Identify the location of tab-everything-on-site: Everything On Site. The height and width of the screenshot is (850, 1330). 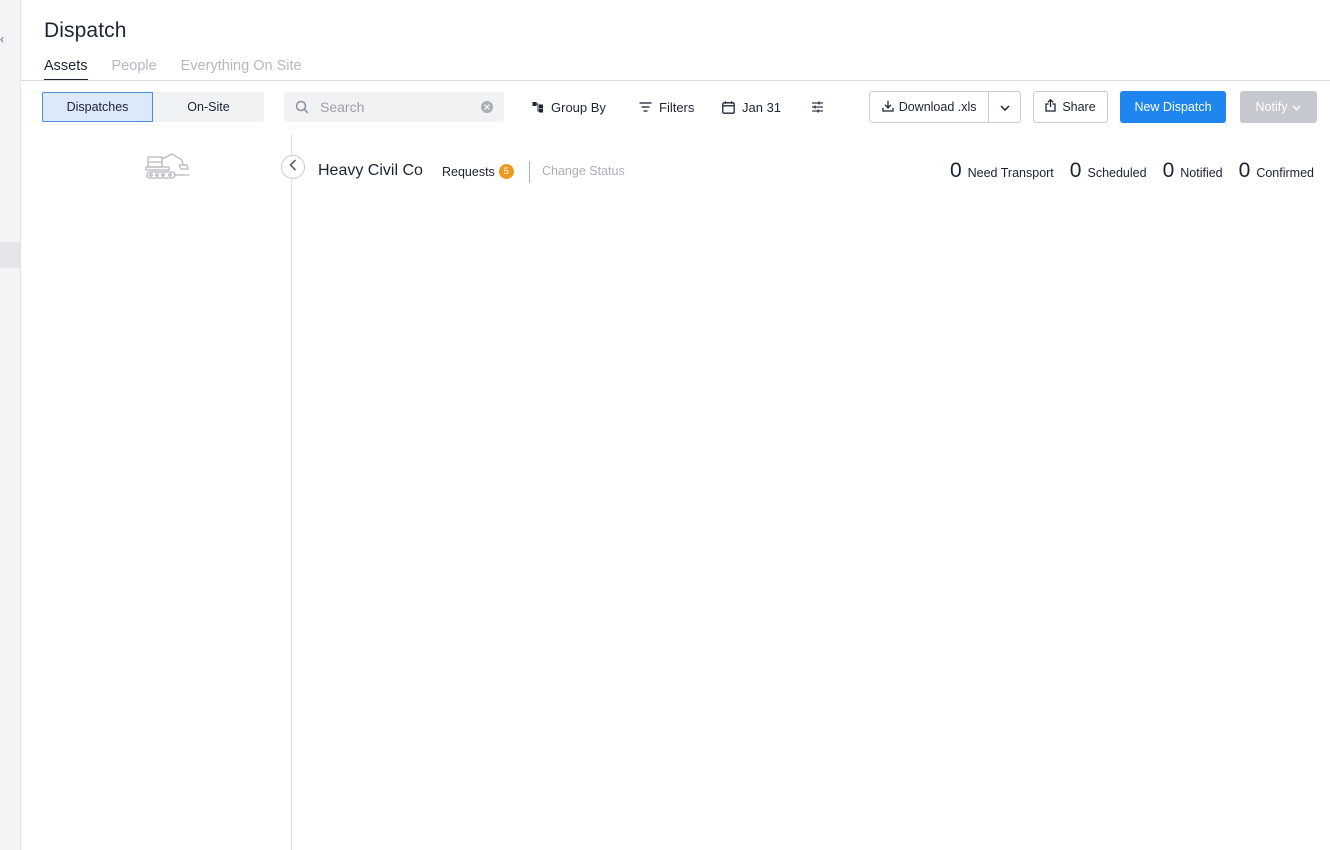
(241, 69).